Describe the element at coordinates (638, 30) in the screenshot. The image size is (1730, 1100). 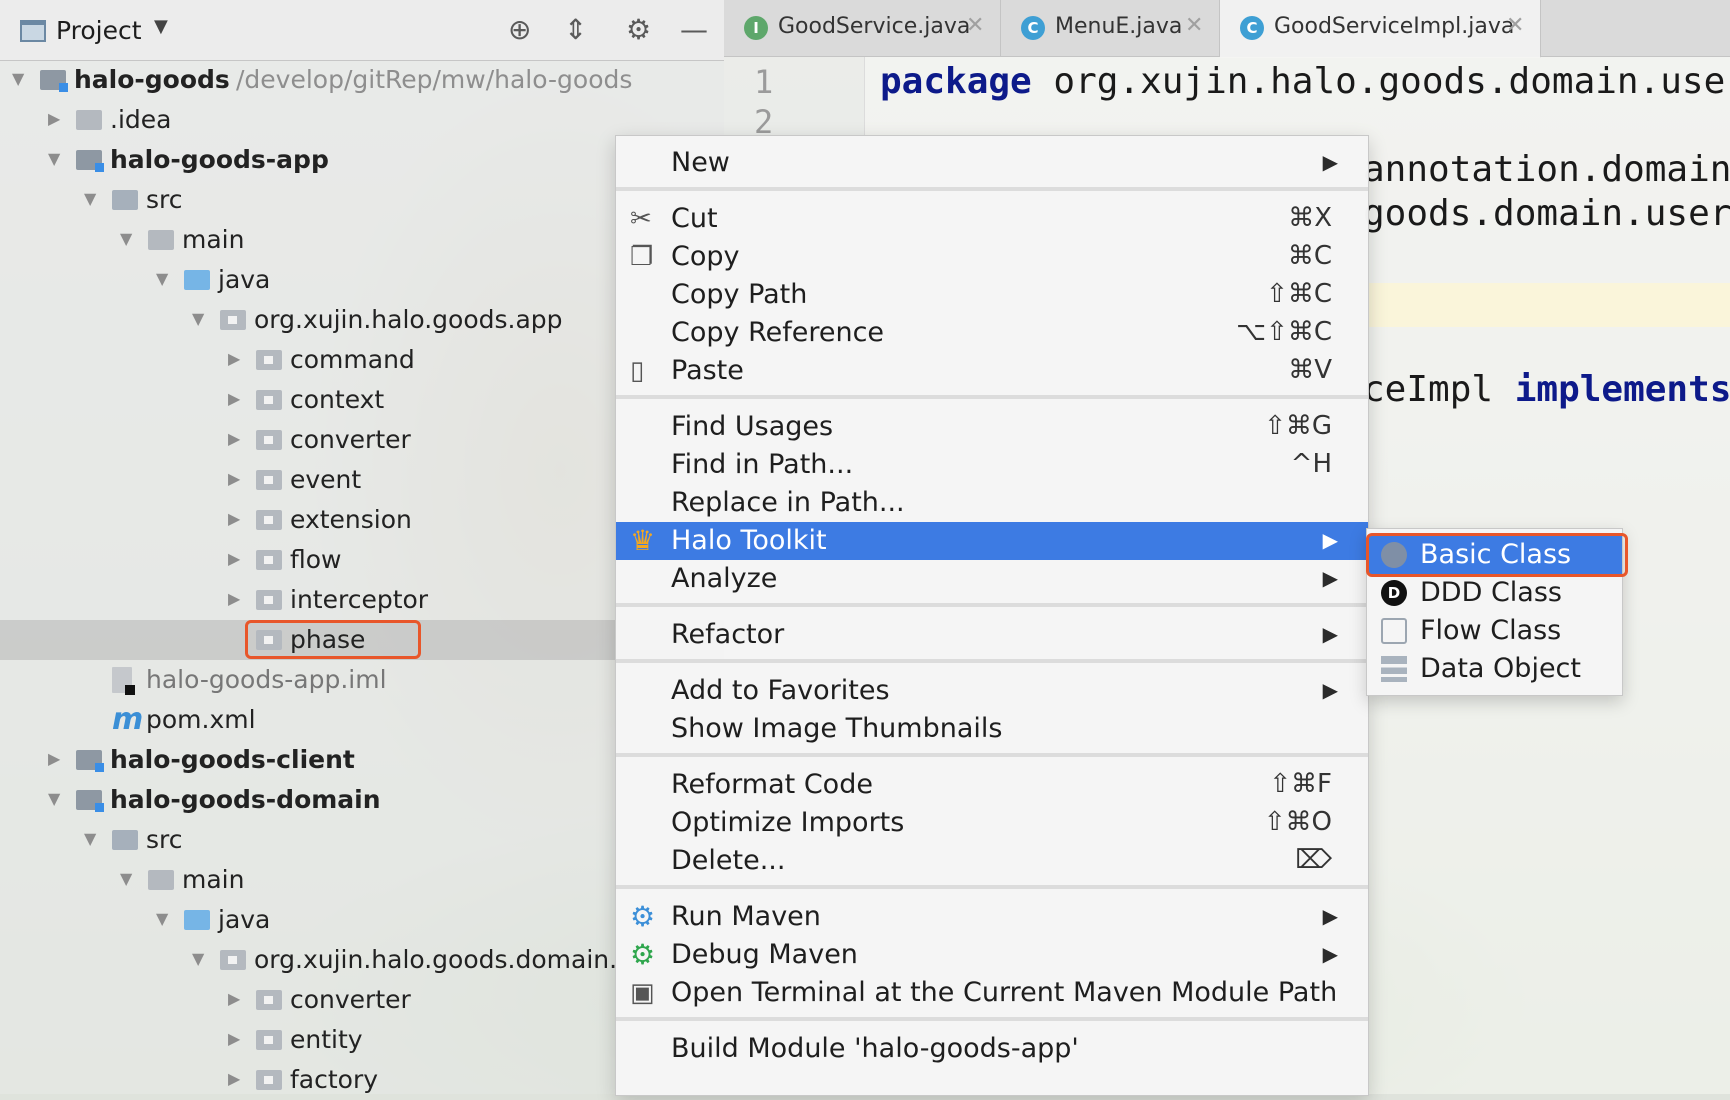
I see `gear-icon: ⚙` at that location.